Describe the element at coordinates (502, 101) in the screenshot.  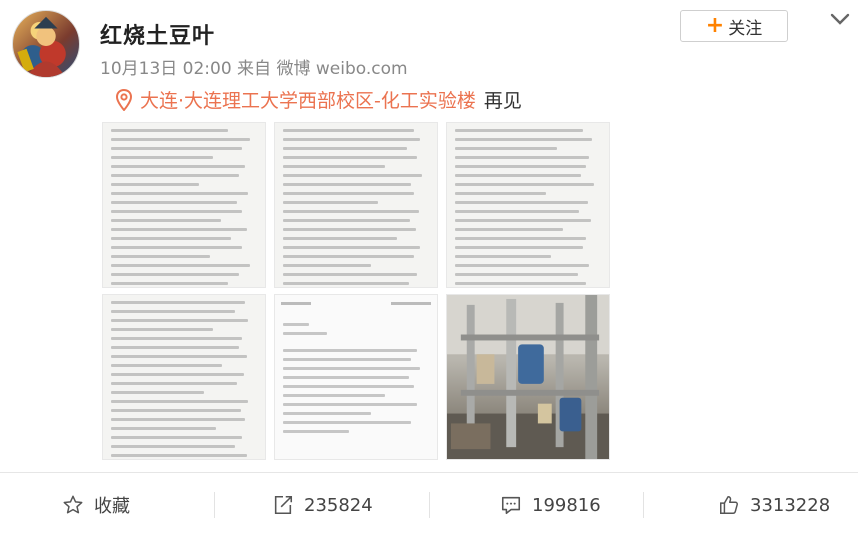
I see `post-text: 再见` at that location.